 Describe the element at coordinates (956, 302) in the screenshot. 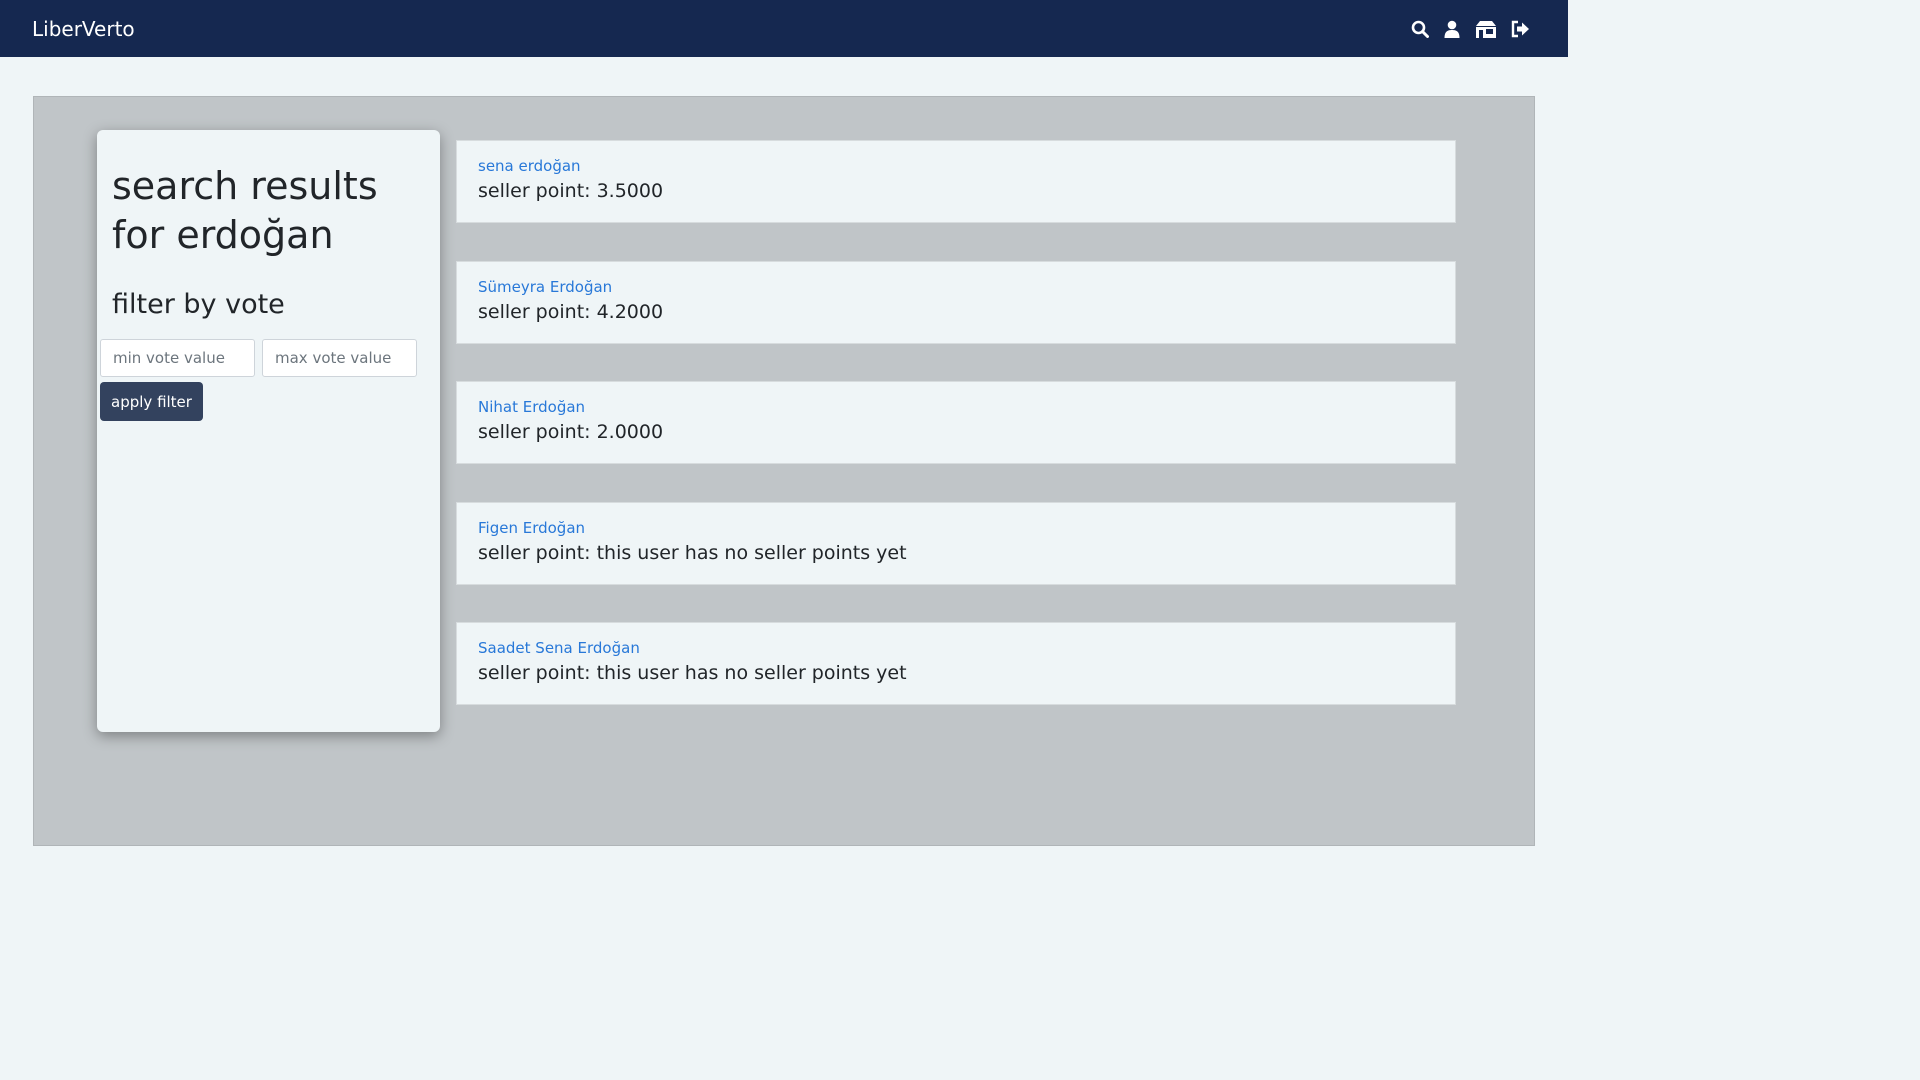

I see `result-card: Sümeyra Erdoğan seller point: 4.2000` at that location.